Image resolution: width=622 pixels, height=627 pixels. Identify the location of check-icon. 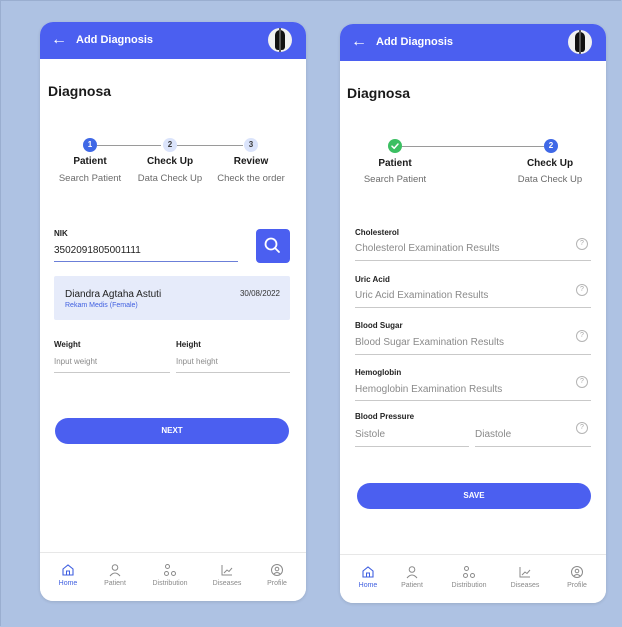
(395, 146).